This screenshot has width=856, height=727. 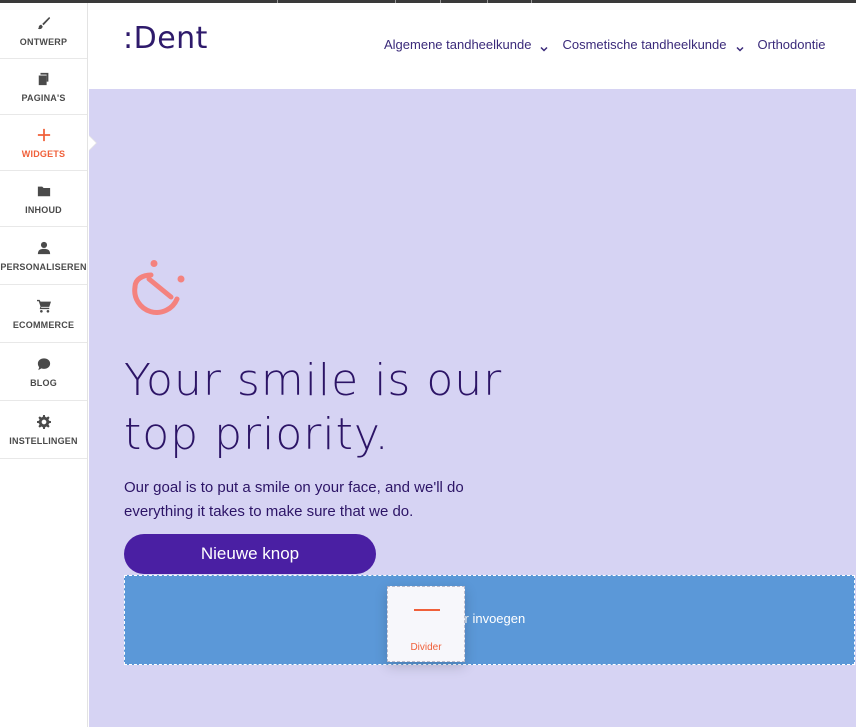 What do you see at coordinates (165, 38) in the screenshot?
I see `site-logo: :Dent` at bounding box center [165, 38].